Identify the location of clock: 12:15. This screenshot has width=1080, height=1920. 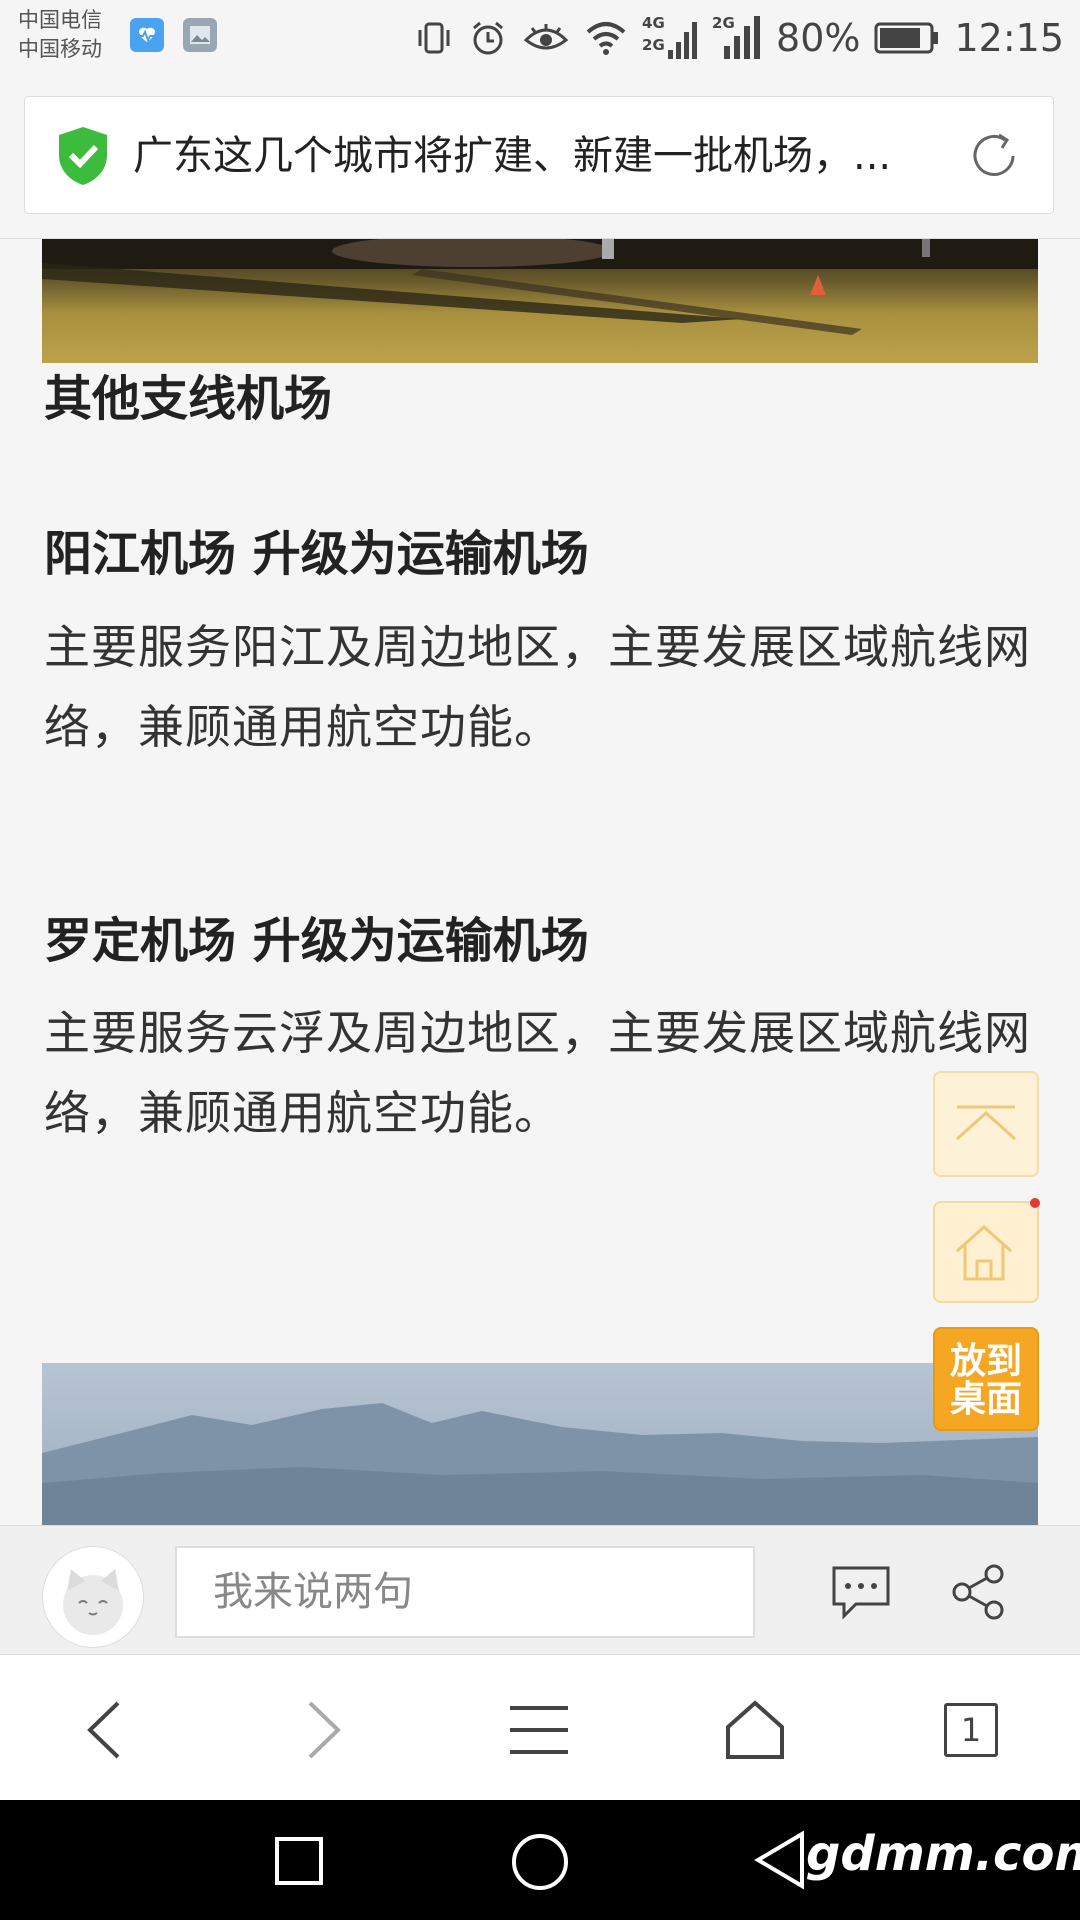
(1009, 38).